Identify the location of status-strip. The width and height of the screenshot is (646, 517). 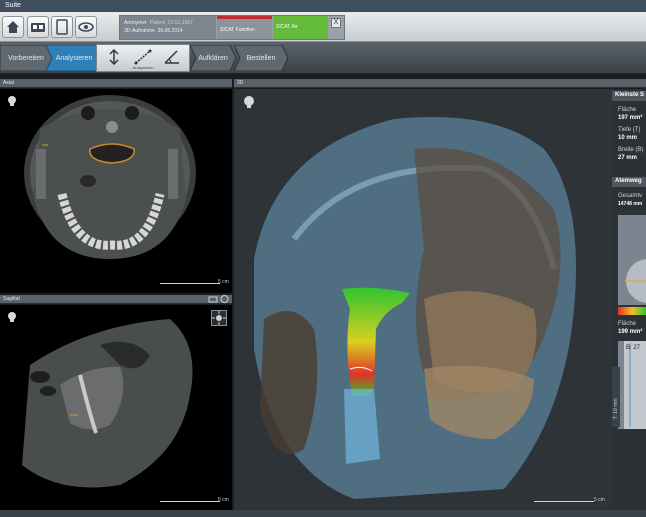
(323, 513).